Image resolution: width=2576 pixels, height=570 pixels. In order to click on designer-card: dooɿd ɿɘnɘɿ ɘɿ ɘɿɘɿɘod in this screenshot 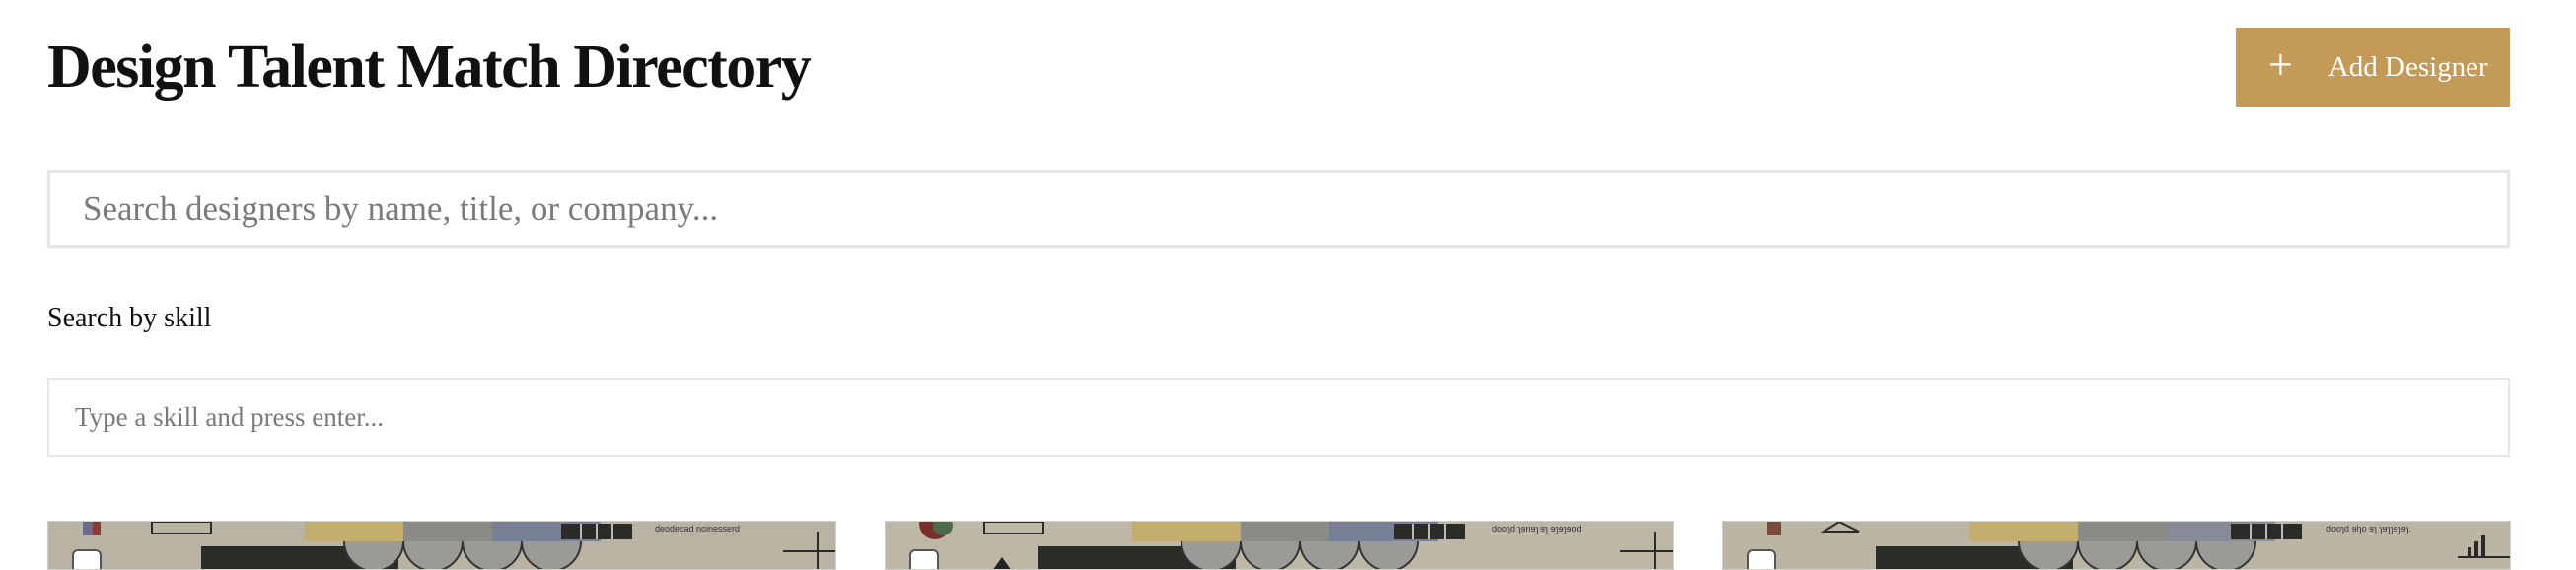, I will do `click(1279, 545)`.